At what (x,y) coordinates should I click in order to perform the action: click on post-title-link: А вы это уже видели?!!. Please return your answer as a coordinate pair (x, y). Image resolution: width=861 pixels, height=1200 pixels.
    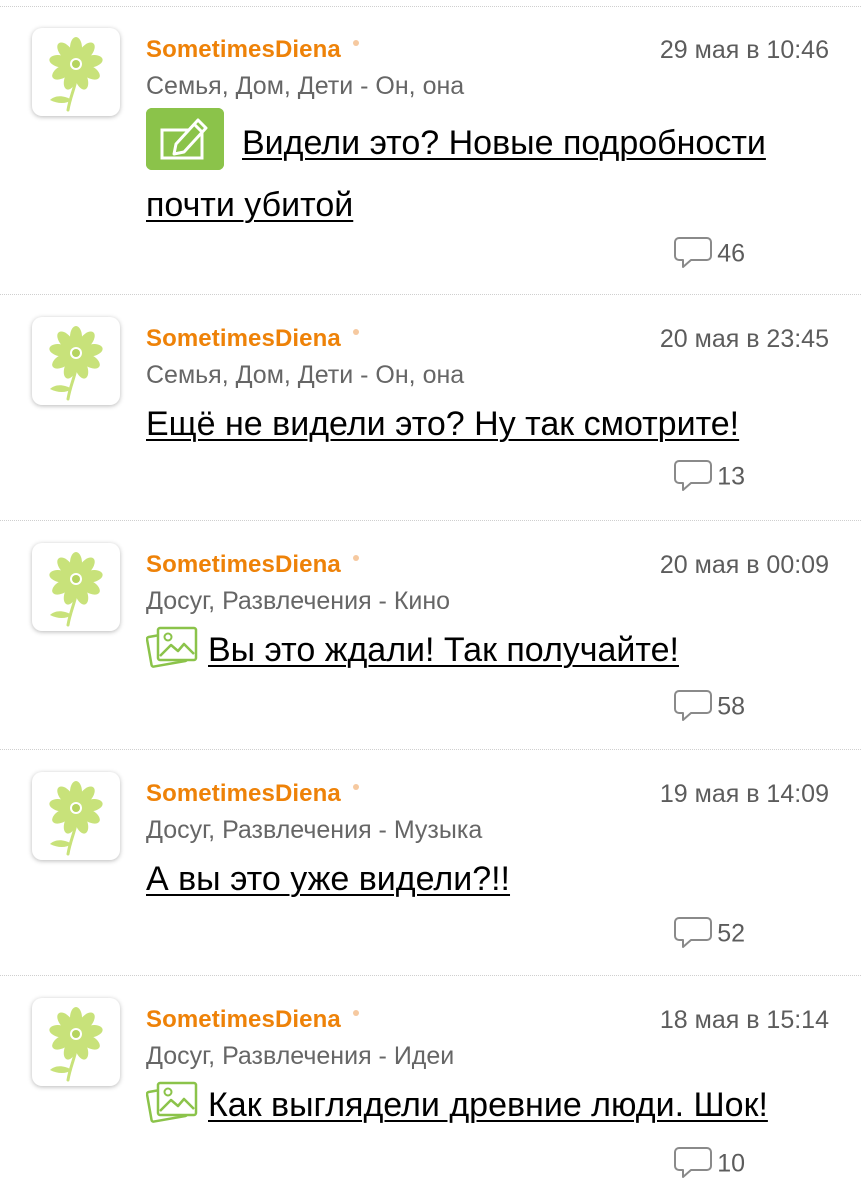
    Looking at the image, I should click on (328, 879).